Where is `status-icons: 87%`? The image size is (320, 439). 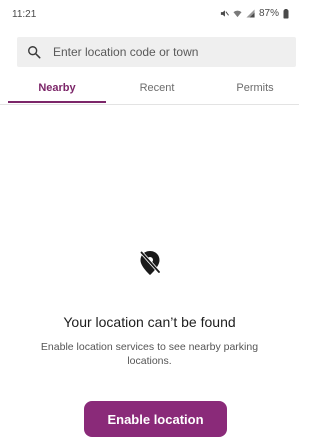 status-icons: 87% is located at coordinates (254, 13).